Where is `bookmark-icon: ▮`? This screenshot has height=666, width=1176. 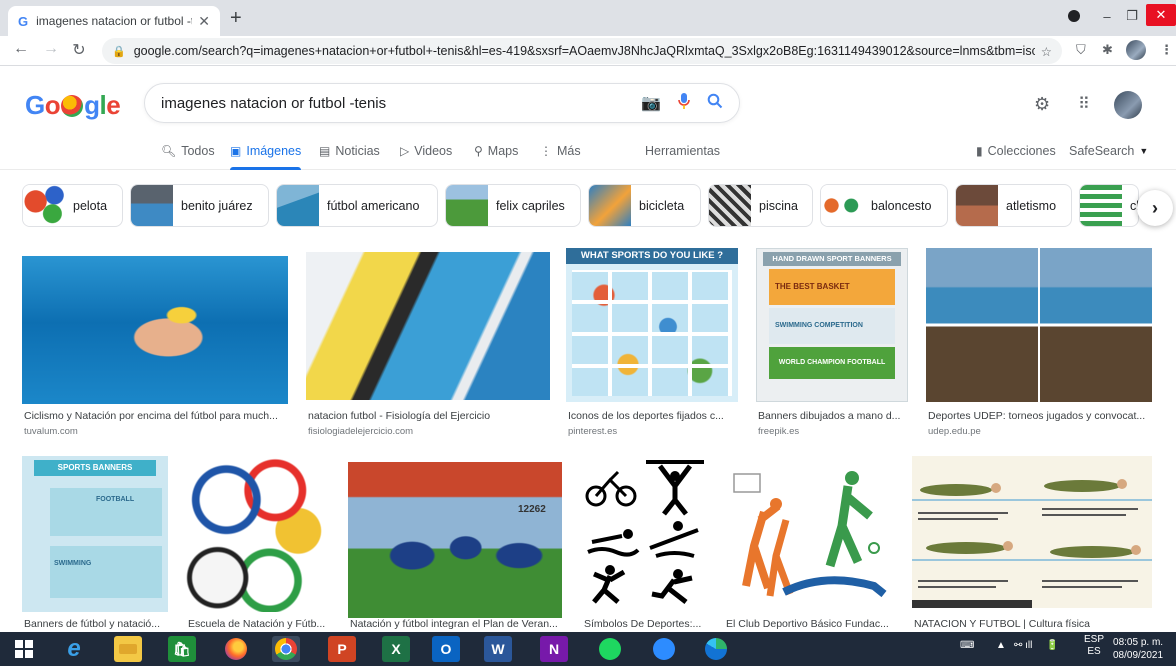
bookmark-icon: ▮ is located at coordinates (979, 151).